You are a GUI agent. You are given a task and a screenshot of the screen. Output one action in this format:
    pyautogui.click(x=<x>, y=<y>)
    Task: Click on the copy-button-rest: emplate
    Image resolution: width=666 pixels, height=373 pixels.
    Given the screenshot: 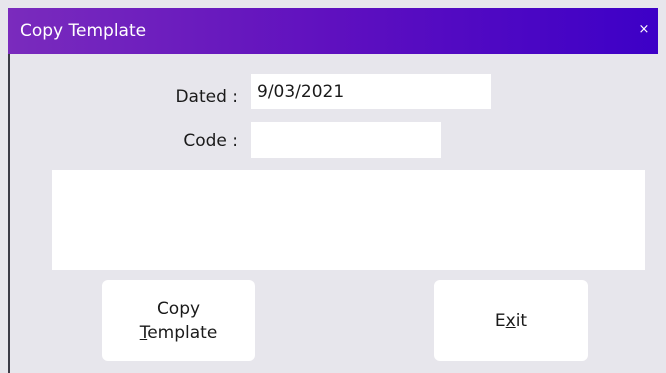 What is the action you would take?
    pyautogui.click(x=182, y=332)
    